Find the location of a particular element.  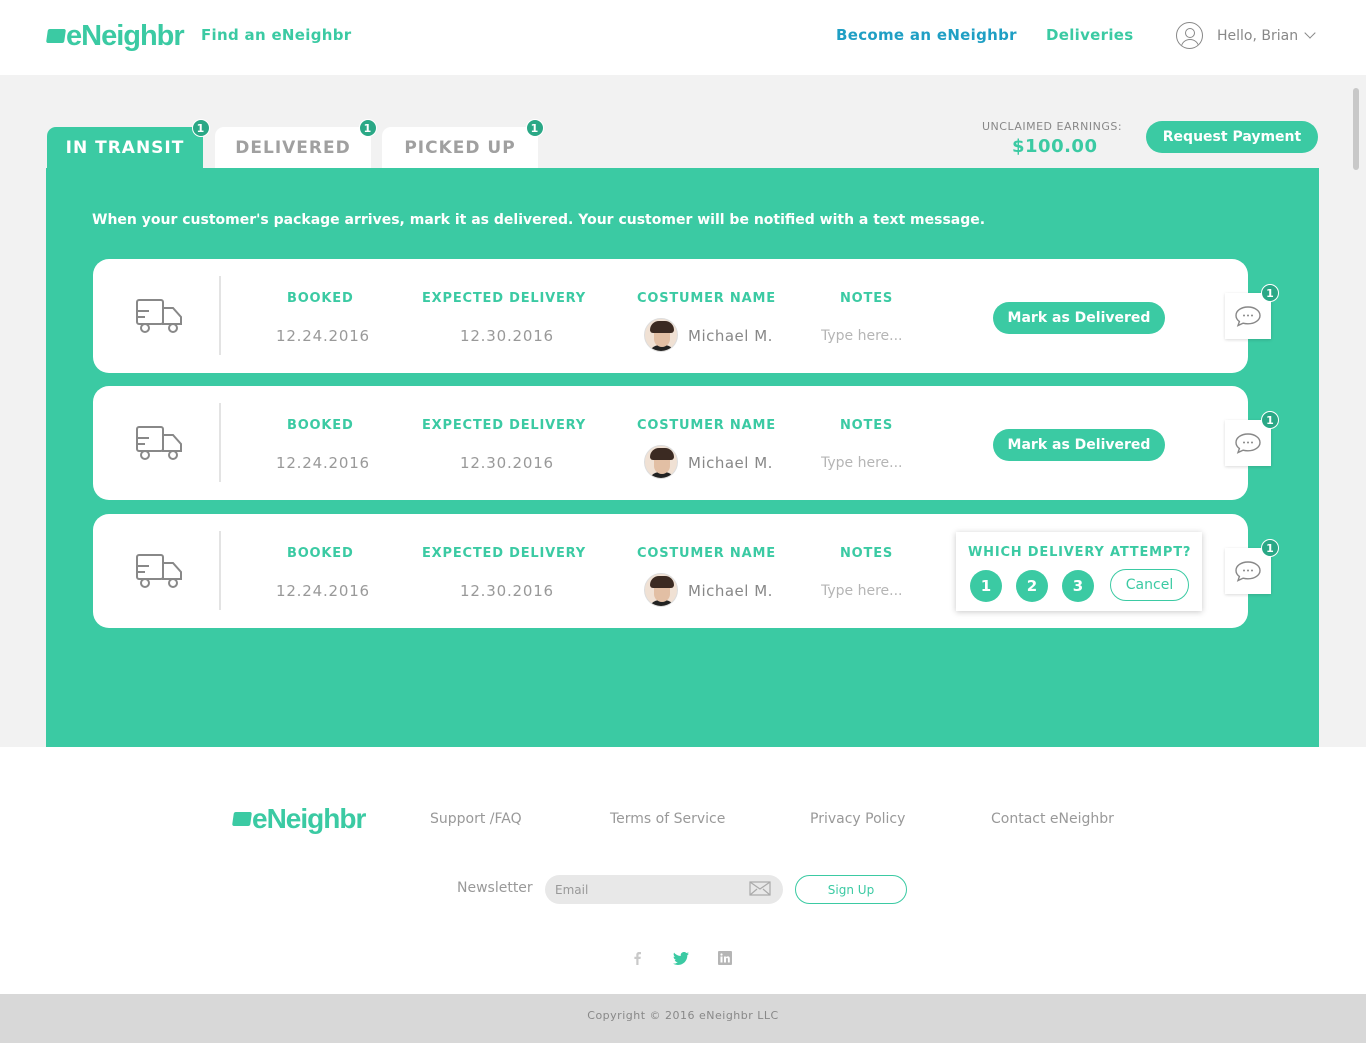

user-menu: Hello, Brian is located at coordinates (1246, 35).